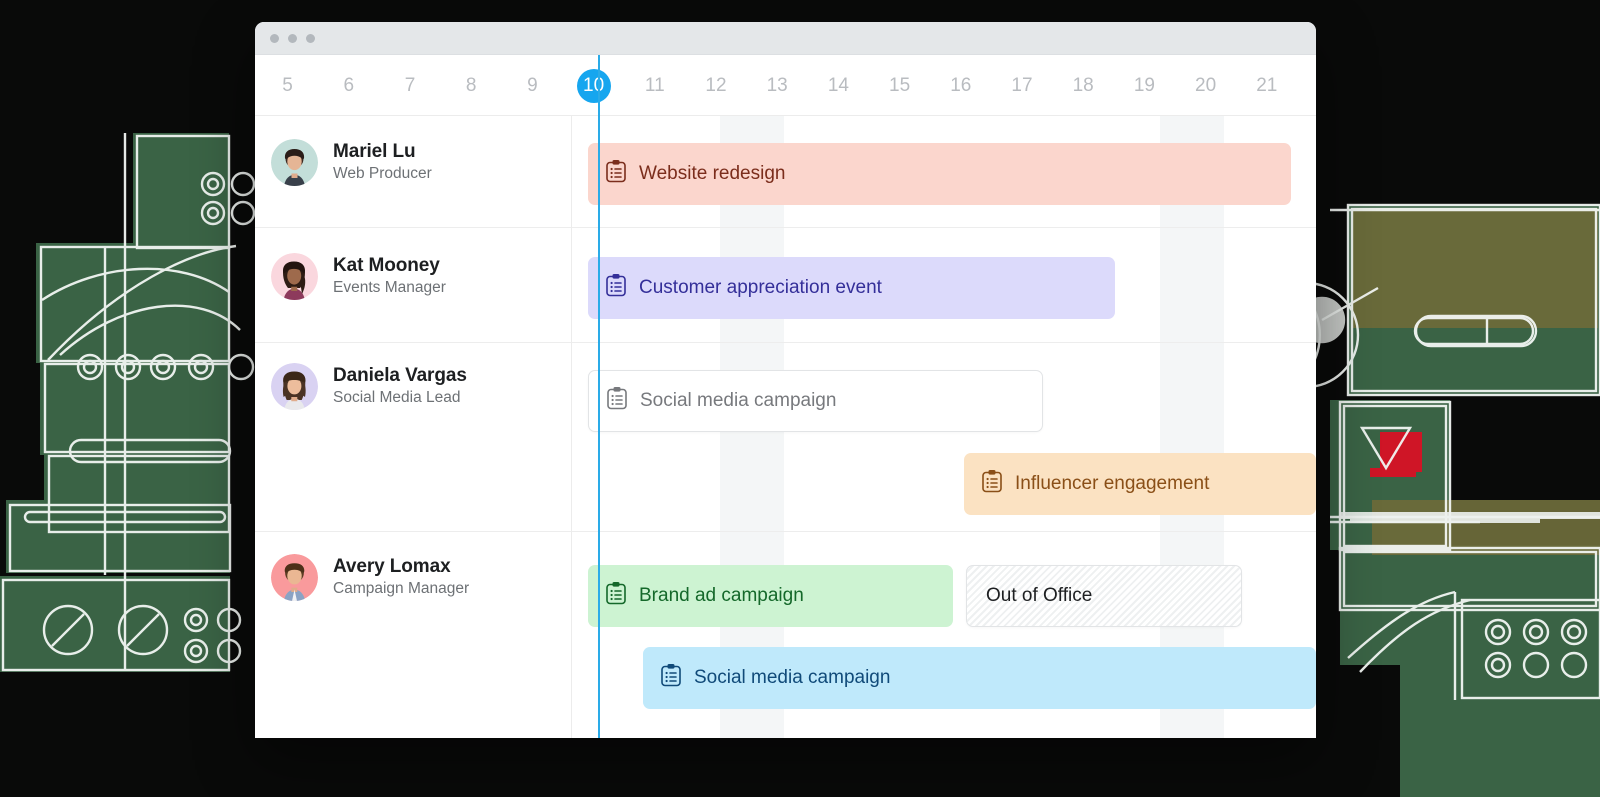 The width and height of the screenshot is (1600, 797). I want to click on person-role: Social Media Lead, so click(397, 398).